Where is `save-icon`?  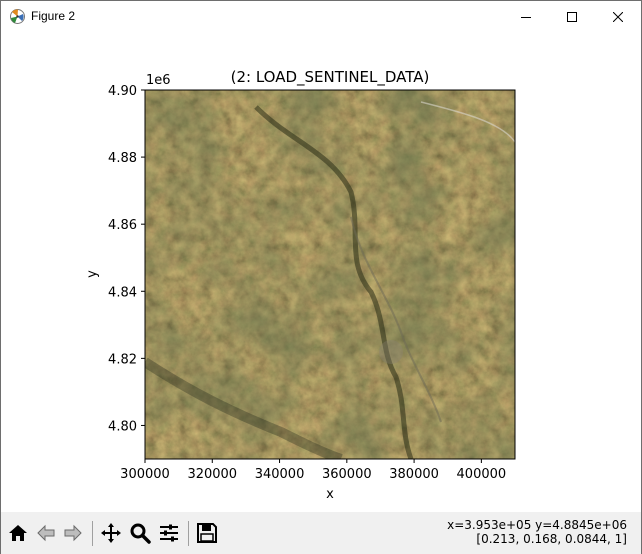
save-icon is located at coordinates (207, 533).